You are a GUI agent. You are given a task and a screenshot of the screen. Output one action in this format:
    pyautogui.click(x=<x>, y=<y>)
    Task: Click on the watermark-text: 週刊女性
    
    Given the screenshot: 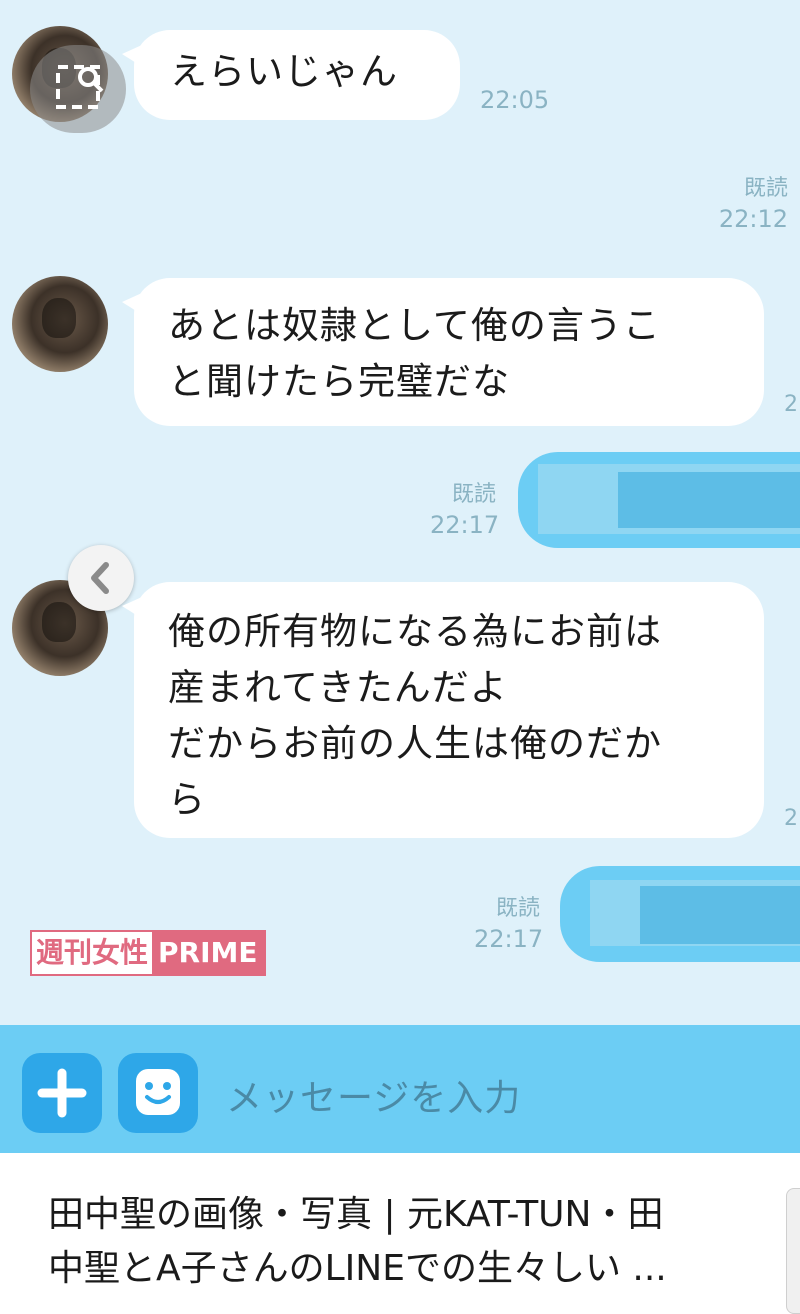 What is the action you would take?
    pyautogui.click(x=92, y=953)
    